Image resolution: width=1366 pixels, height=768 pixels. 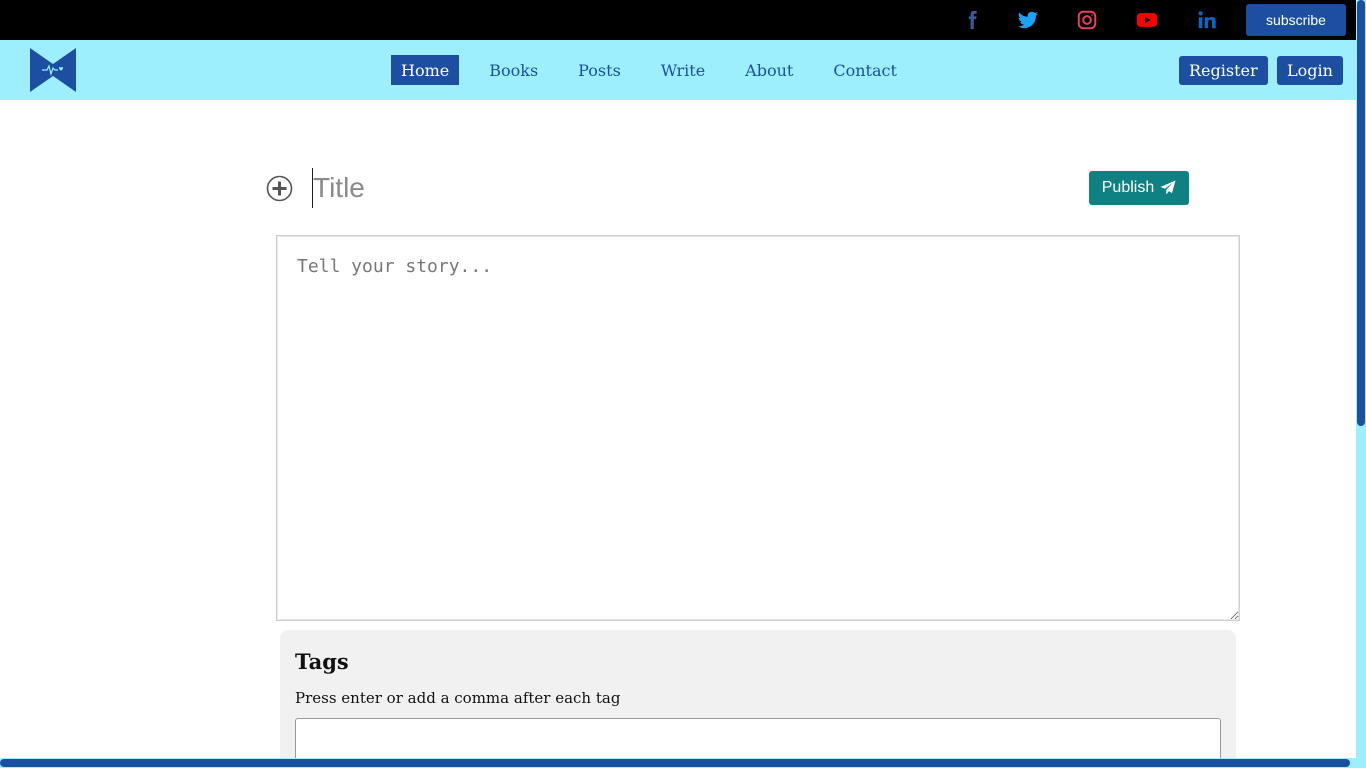 I want to click on tags-heading: Tags, so click(x=322, y=661).